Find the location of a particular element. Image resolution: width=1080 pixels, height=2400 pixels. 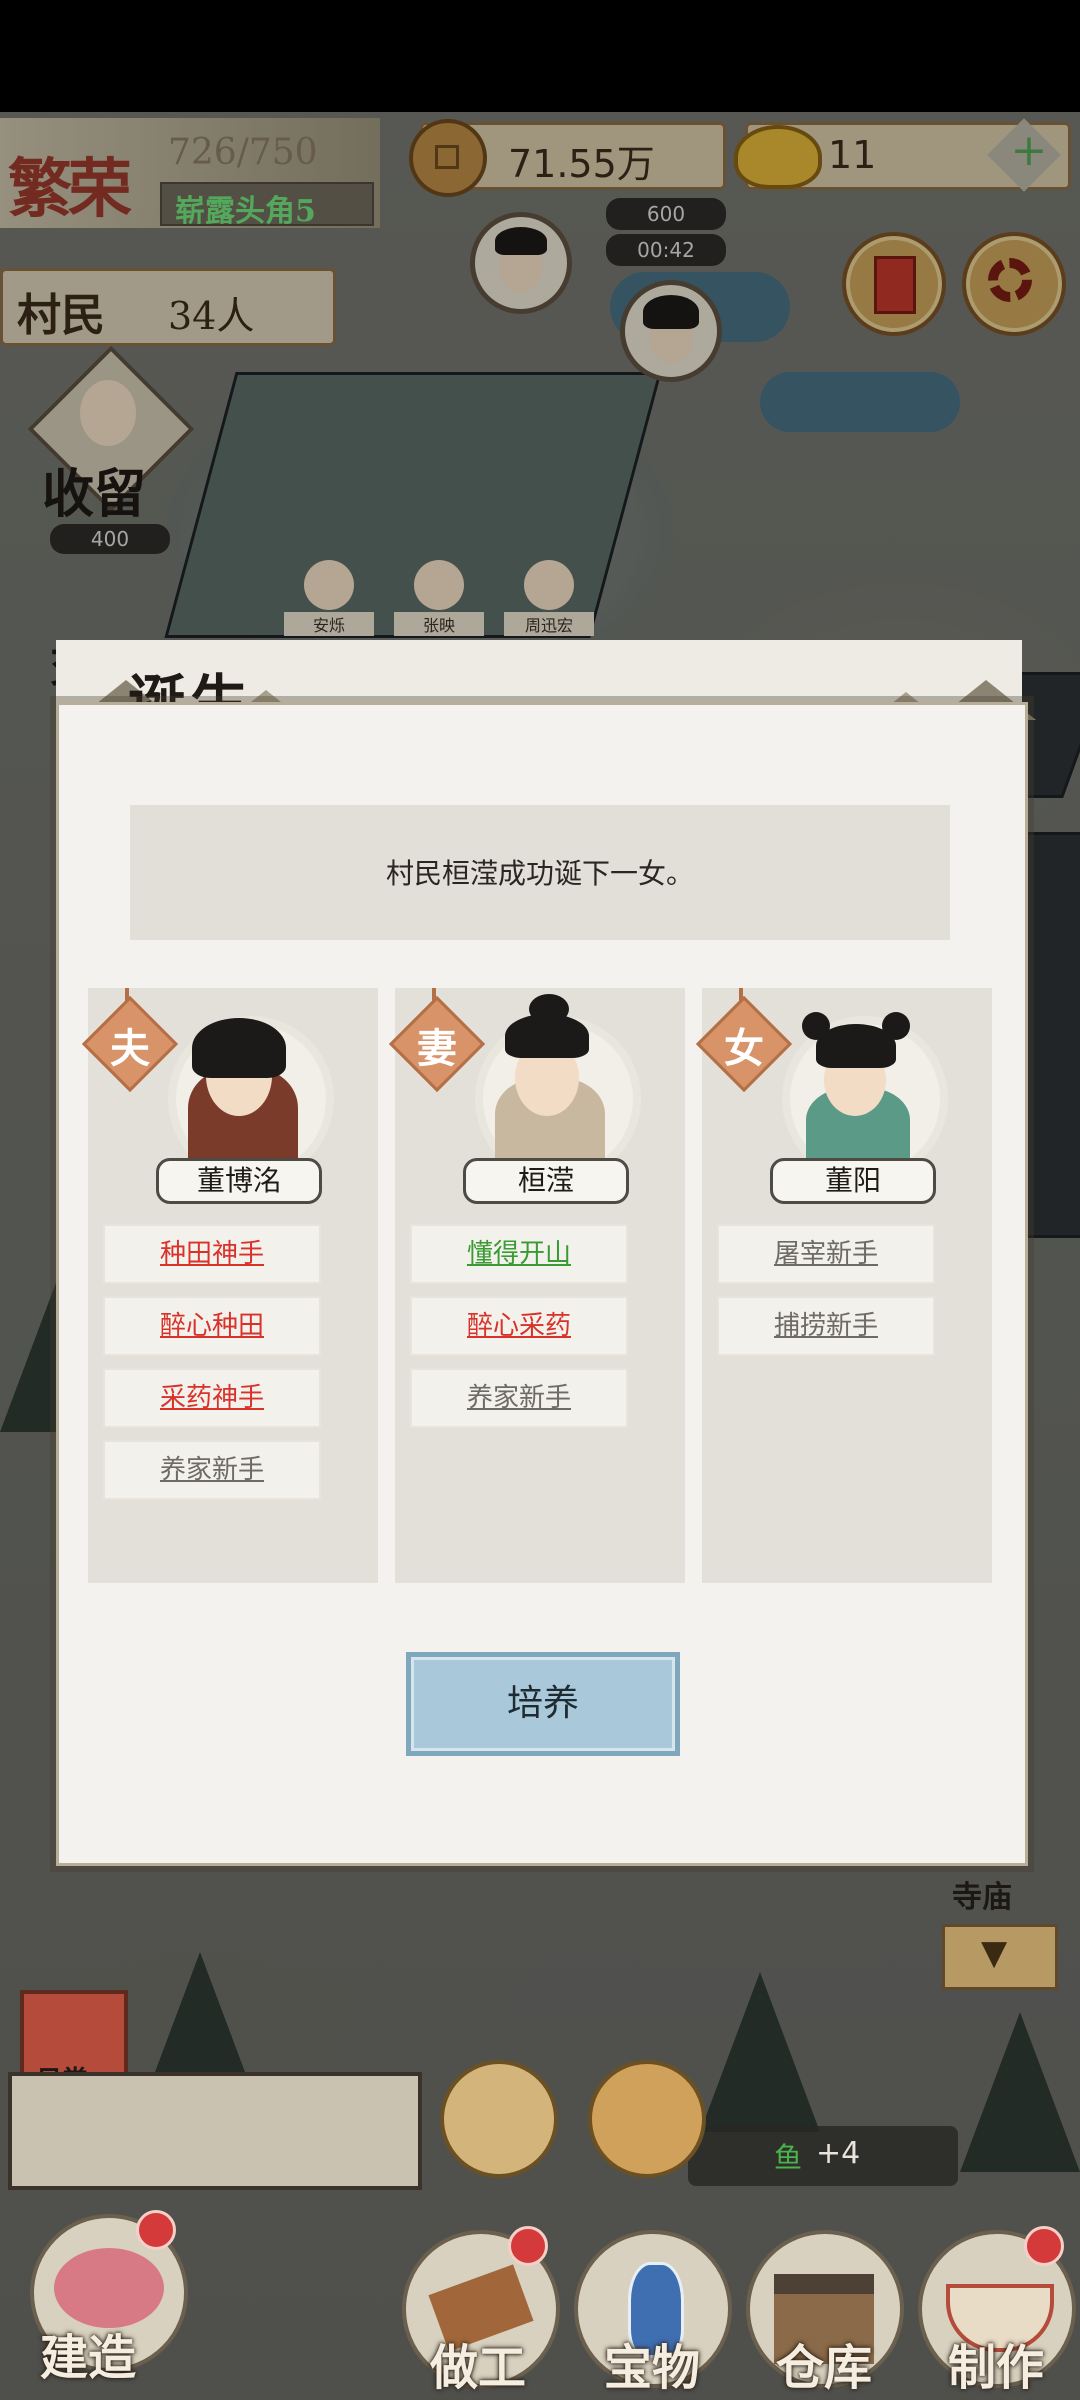

role-tag-text: 女 is located at coordinates (744, 1048).